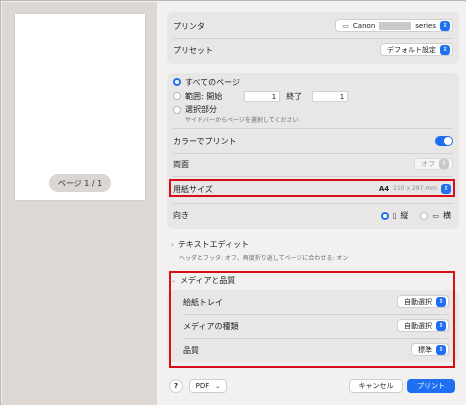 Image resolution: width=466 pixels, height=405 pixels. I want to click on landscape-radio, so click(424, 215).